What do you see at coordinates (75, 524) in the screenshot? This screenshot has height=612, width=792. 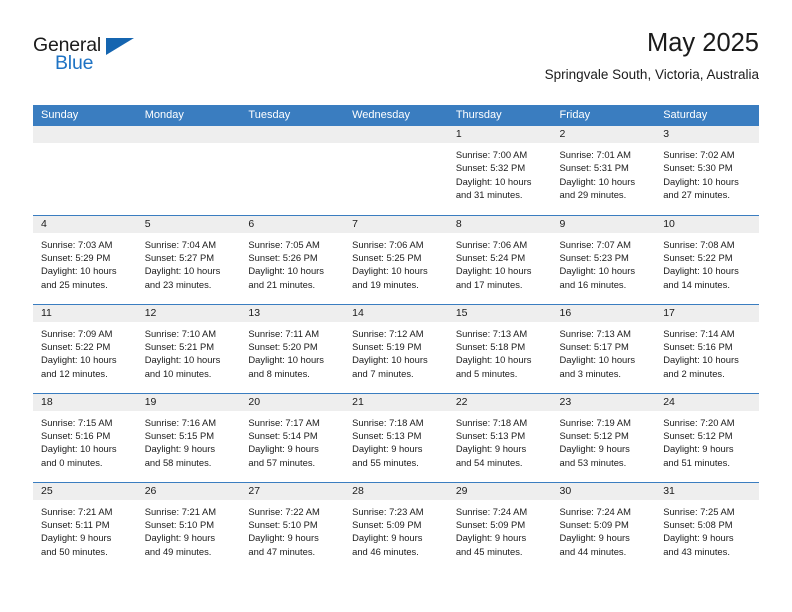 I see `sunset-time: Sunset: 5:11 PM` at bounding box center [75, 524].